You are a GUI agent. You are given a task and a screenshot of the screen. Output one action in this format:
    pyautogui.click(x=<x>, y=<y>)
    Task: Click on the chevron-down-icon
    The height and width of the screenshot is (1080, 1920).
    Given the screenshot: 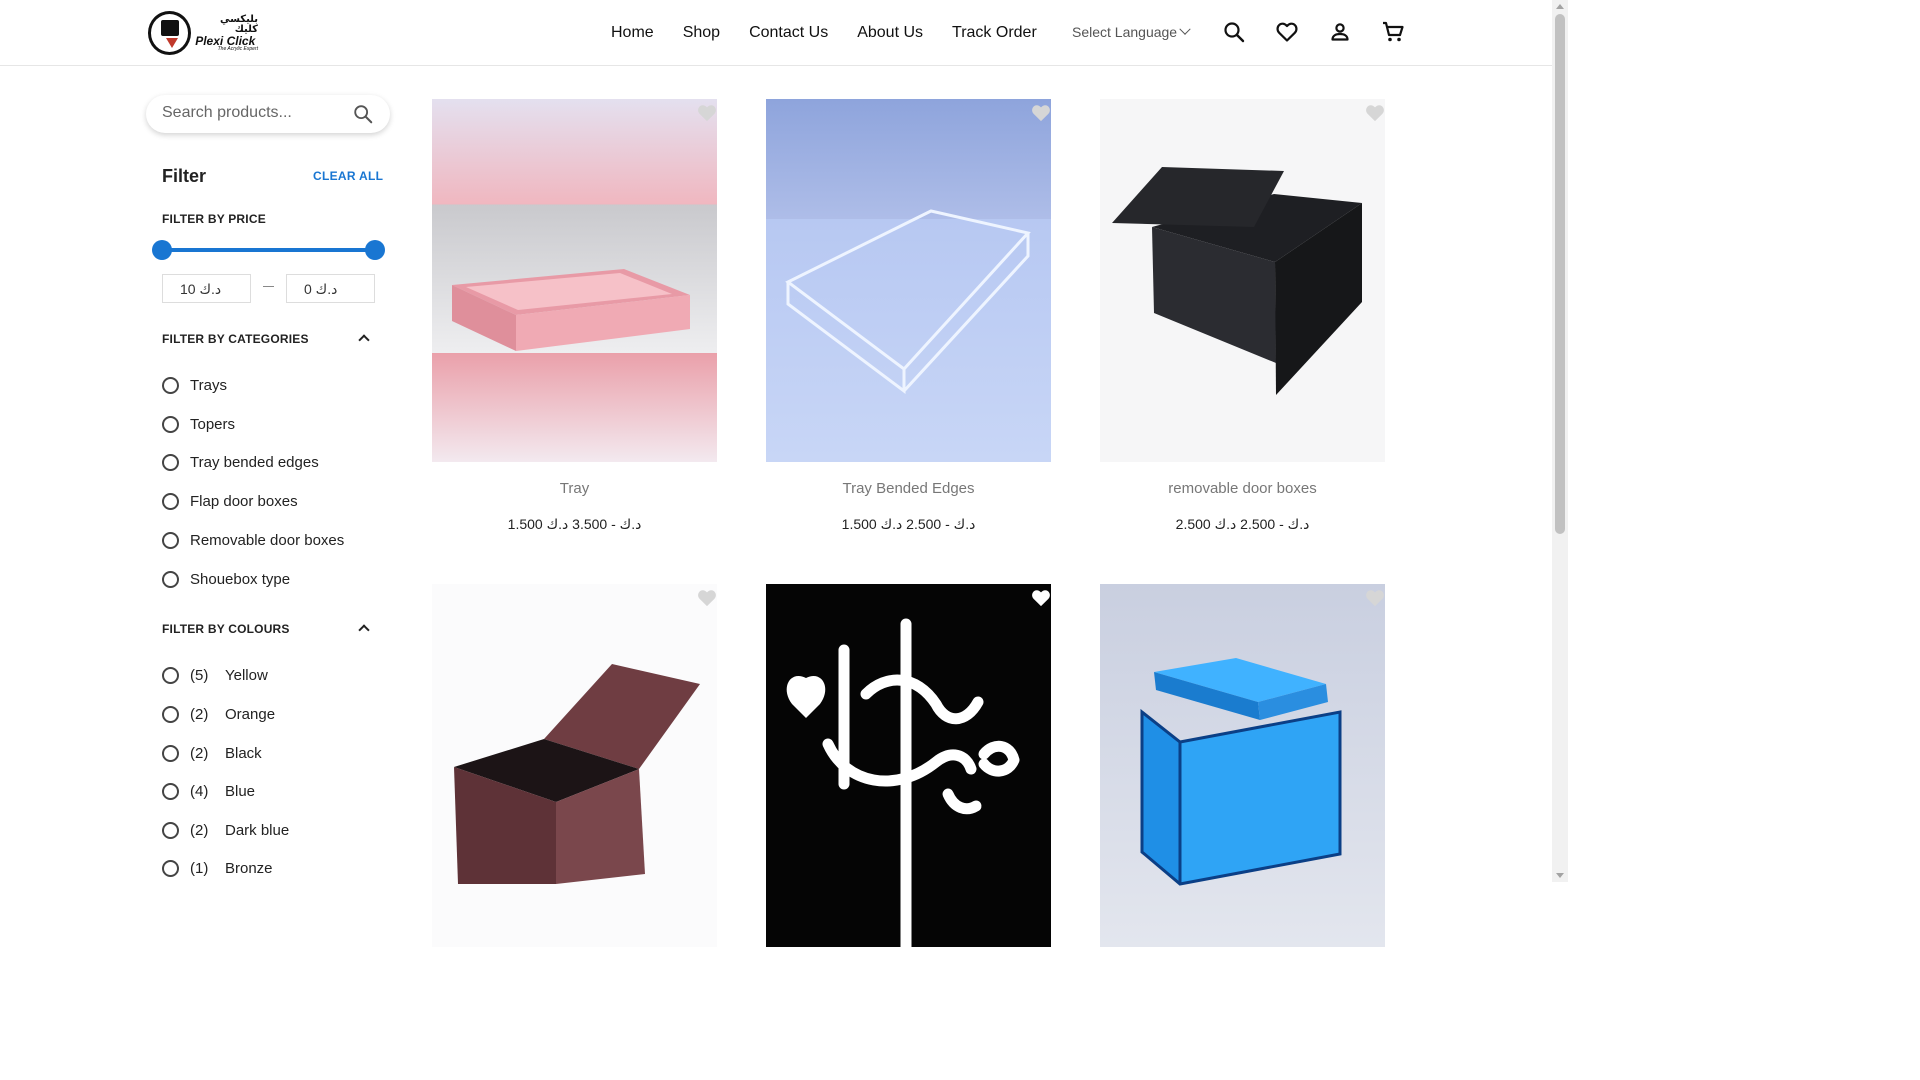 What is the action you would take?
    pyautogui.click(x=1185, y=29)
    